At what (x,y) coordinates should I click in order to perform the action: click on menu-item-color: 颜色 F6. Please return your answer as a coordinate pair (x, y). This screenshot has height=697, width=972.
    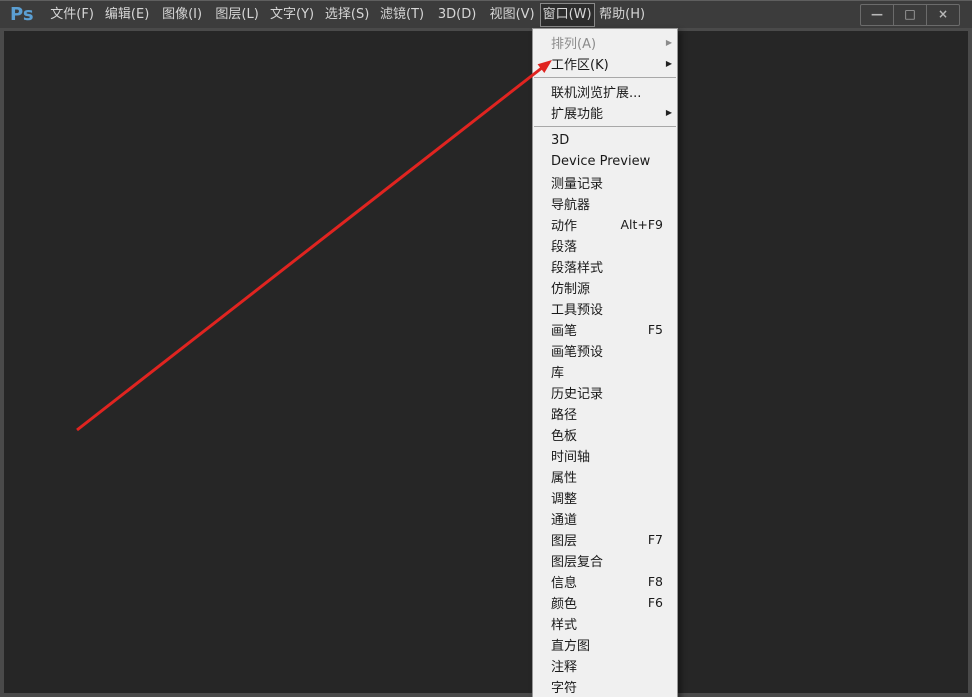
    Looking at the image, I should click on (605, 602).